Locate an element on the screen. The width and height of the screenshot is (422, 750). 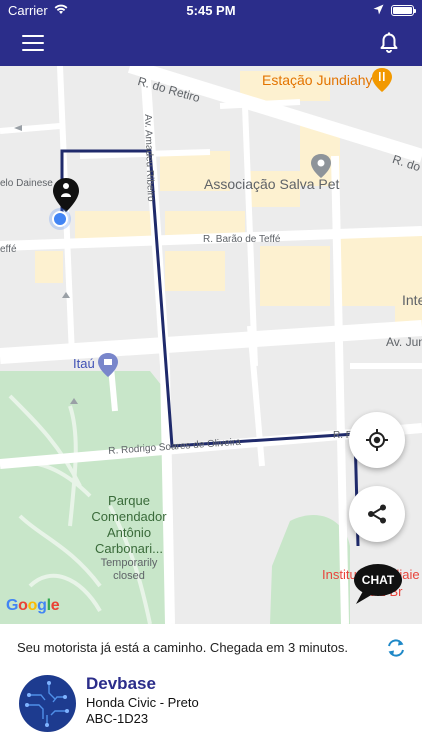
bell-icon is located at coordinates (389, 43).